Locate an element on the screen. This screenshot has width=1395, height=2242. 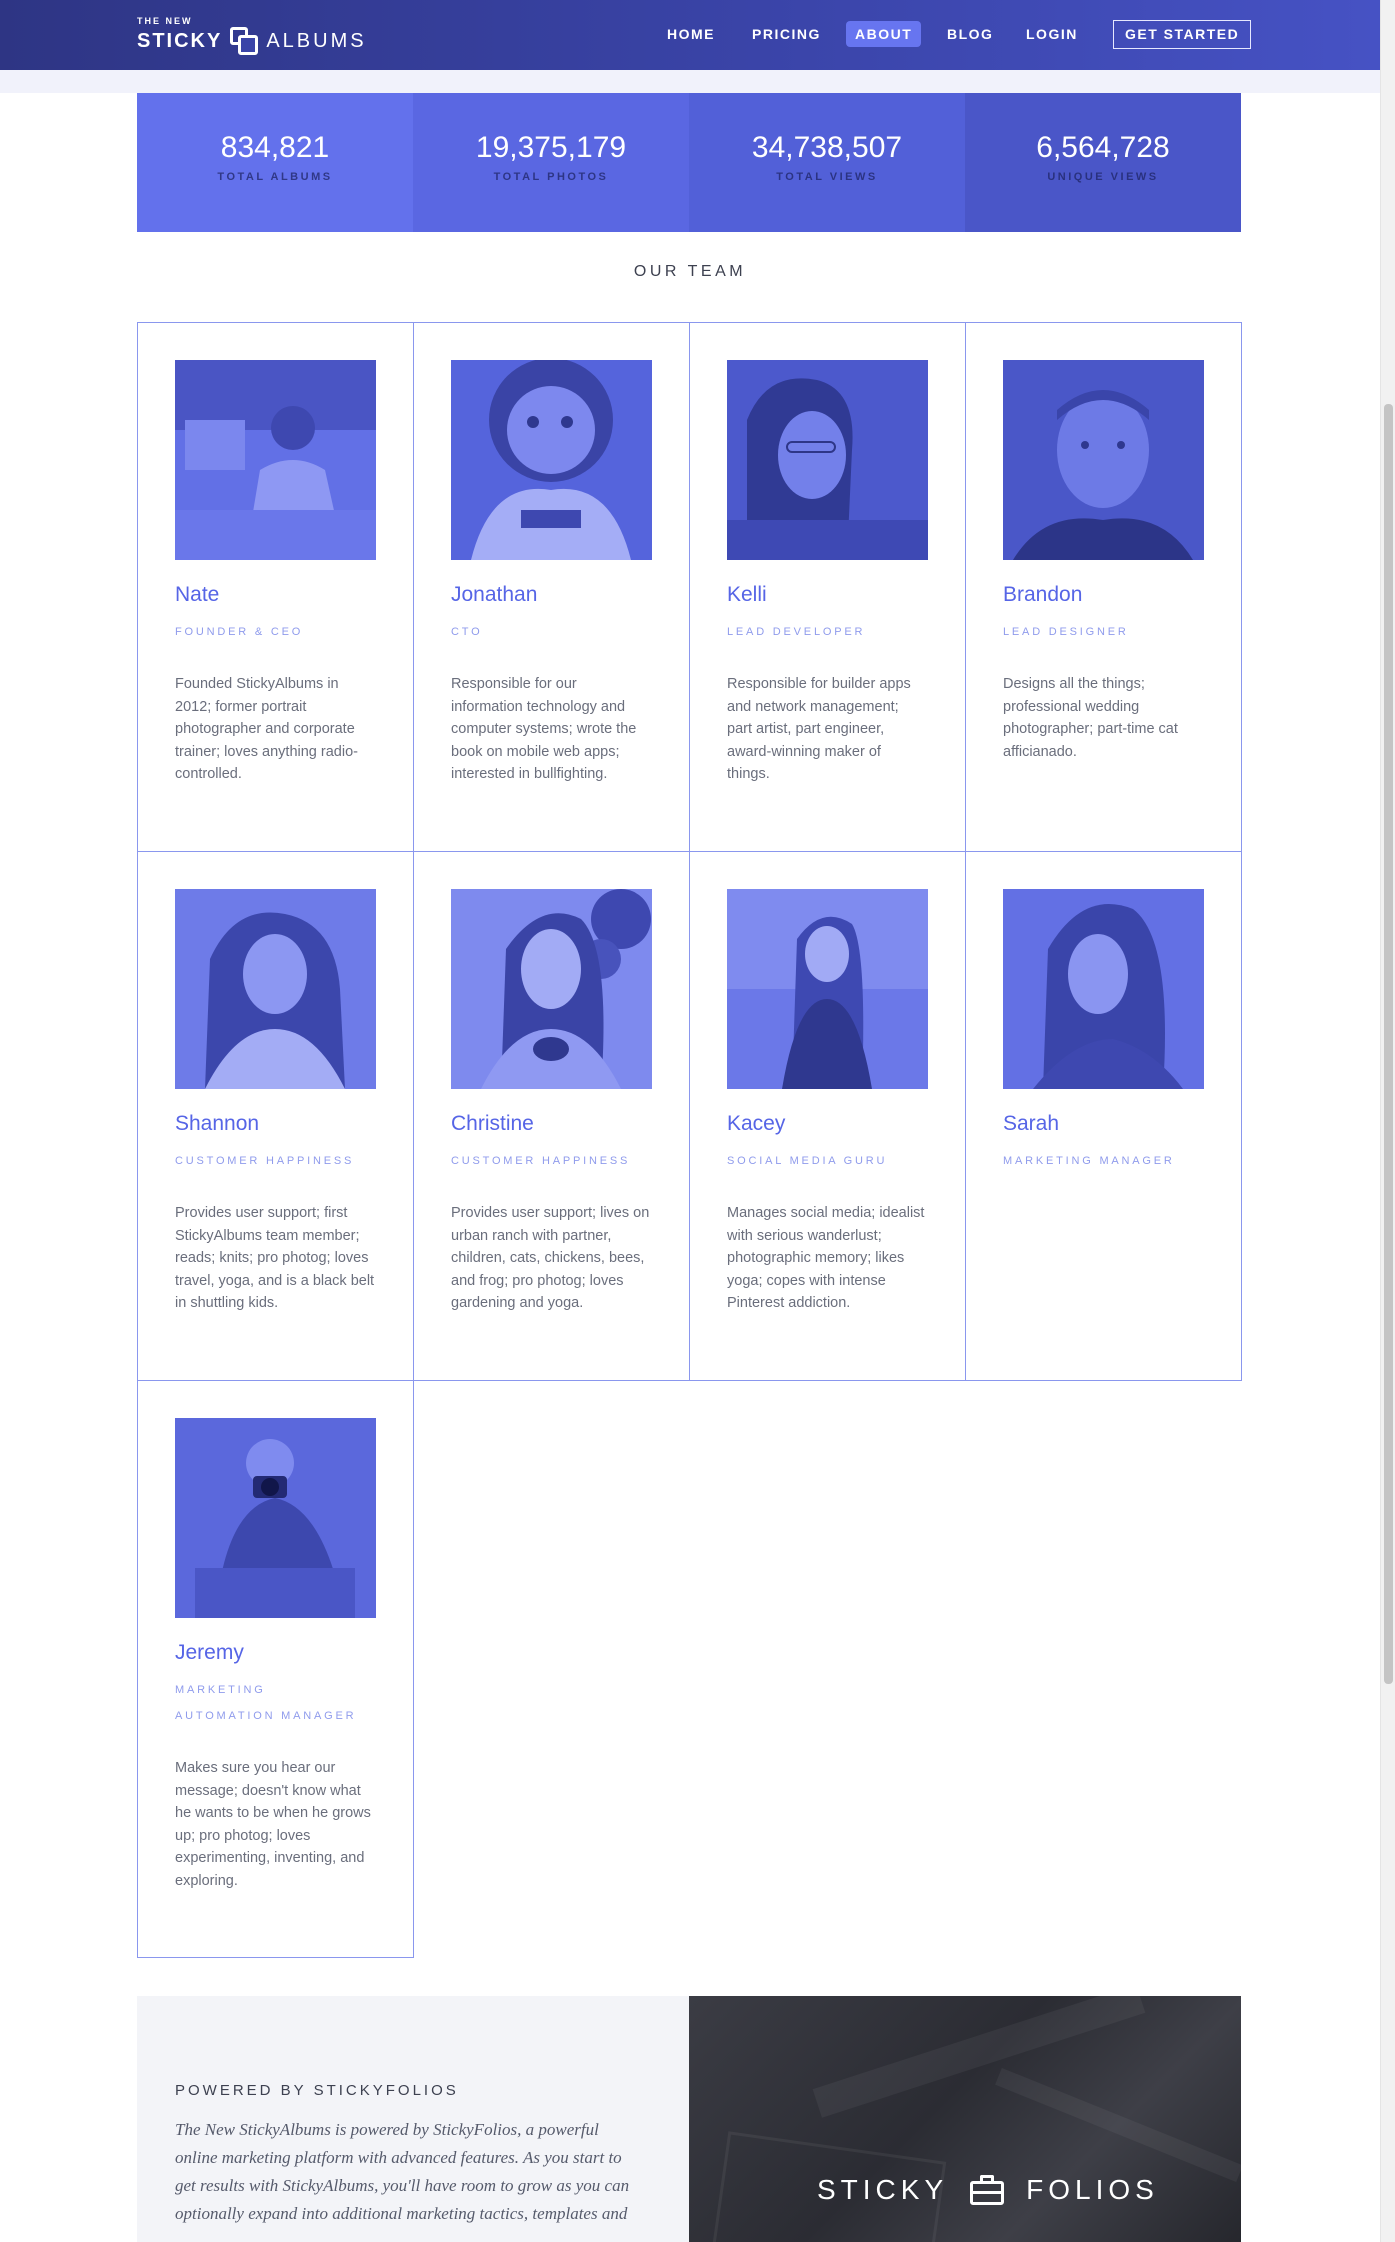
stat-total-albums: 834,821 TOTAL ALBUMS is located at coordinates (275, 162).